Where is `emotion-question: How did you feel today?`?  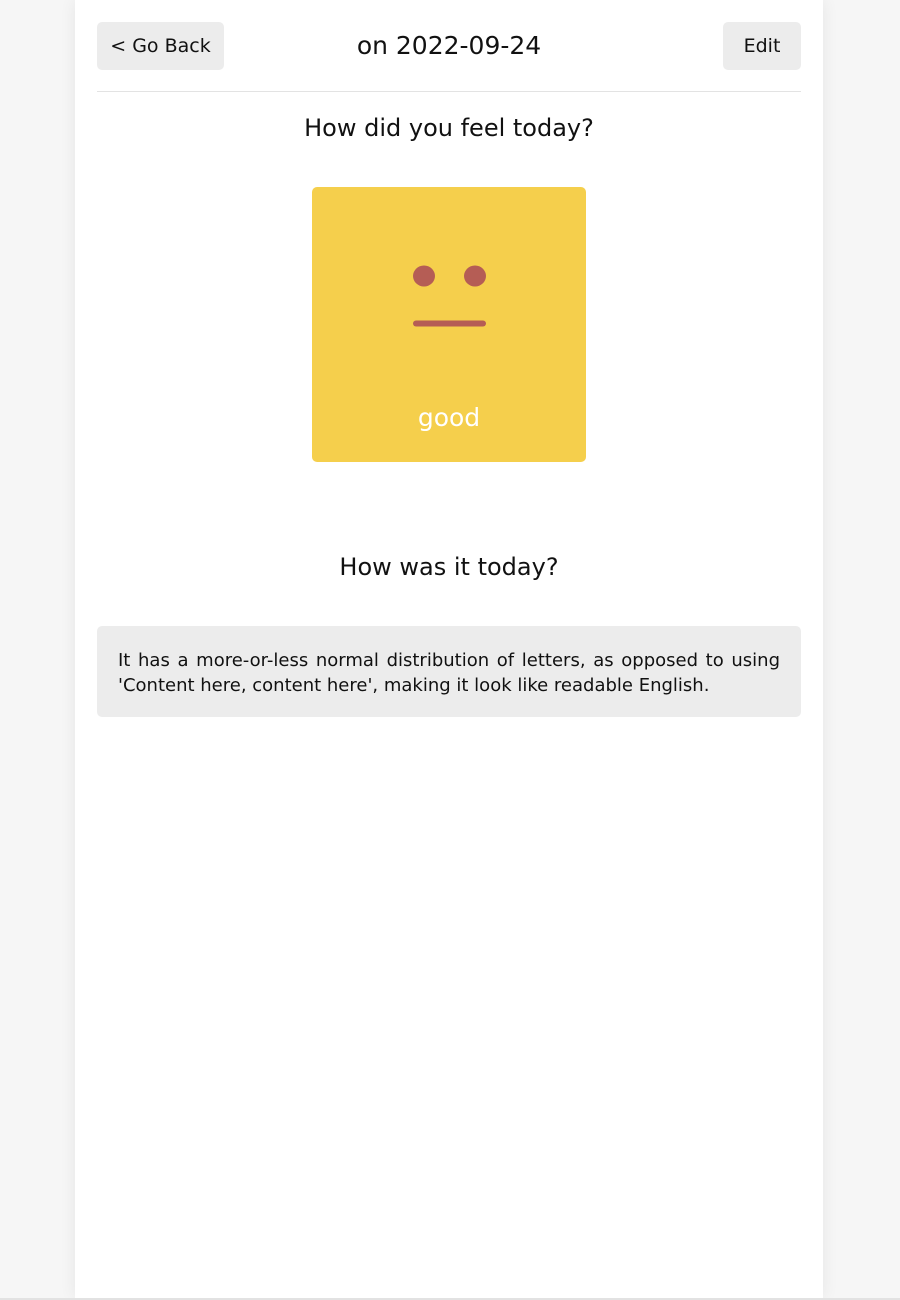 emotion-question: How did you feel today? is located at coordinates (449, 128).